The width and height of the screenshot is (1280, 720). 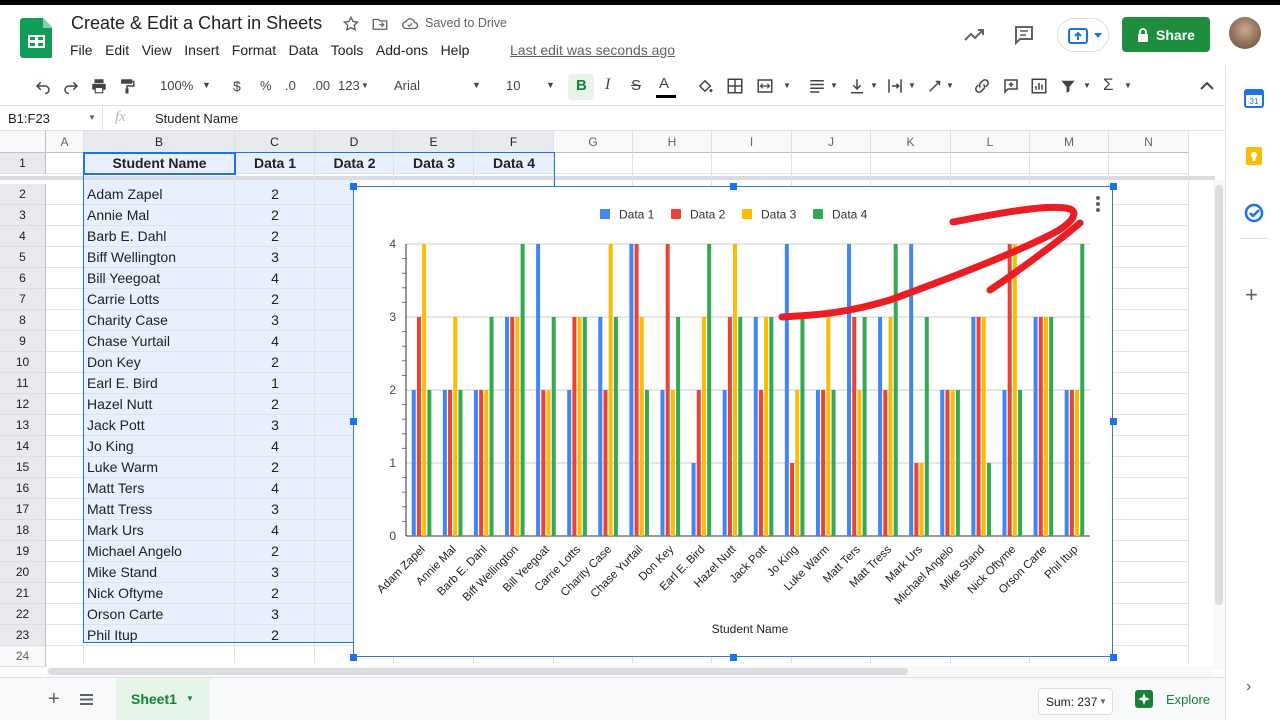 What do you see at coordinates (23, 446) in the screenshot?
I see `row-header-14: 14` at bounding box center [23, 446].